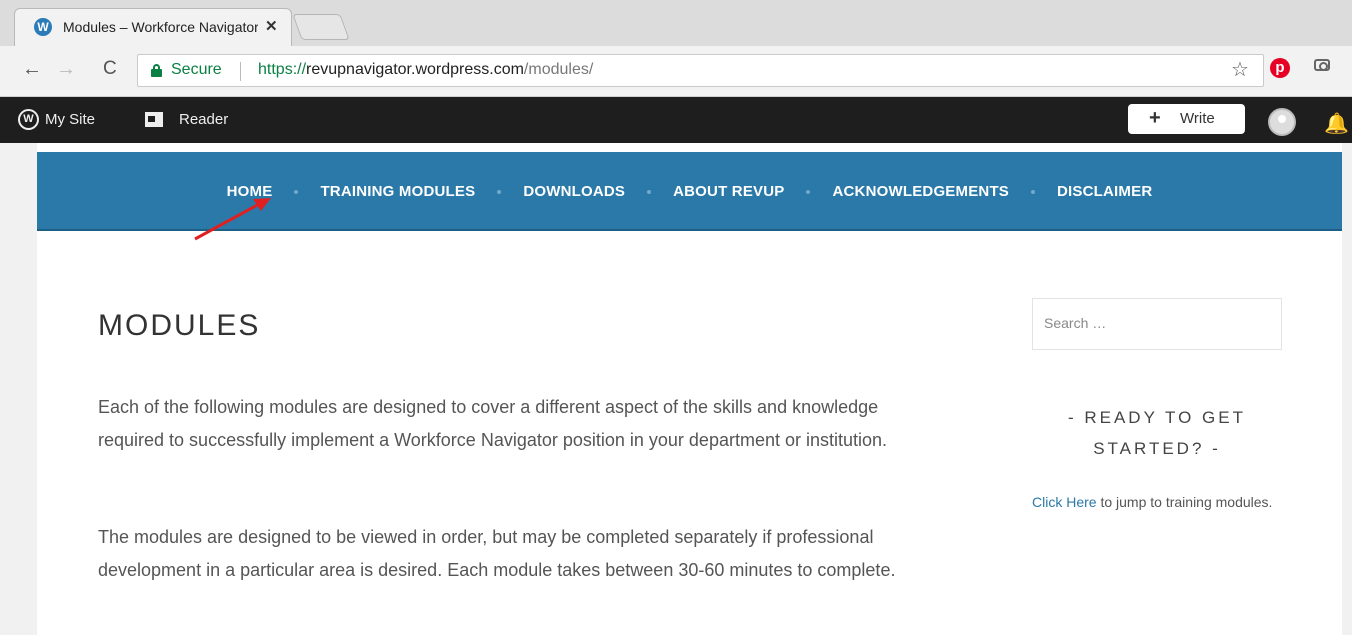 This screenshot has height=635, width=1352. What do you see at coordinates (728, 191) in the screenshot?
I see `nav-about-revup: ABOUT REVUP` at bounding box center [728, 191].